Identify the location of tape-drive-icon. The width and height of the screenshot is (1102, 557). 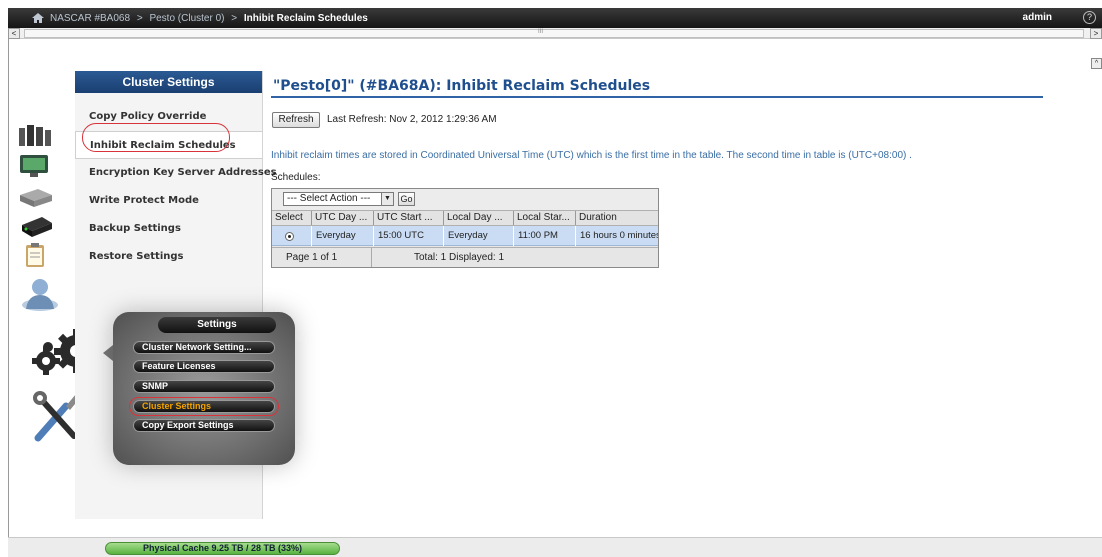
(36, 226).